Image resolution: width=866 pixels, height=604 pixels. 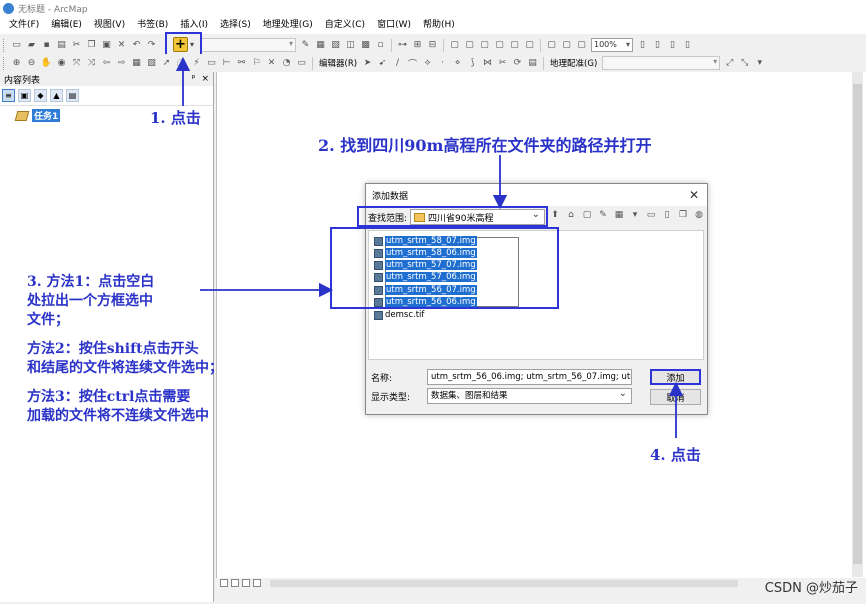 I want to click on forward-icon: ⇨, so click(x=121, y=63).